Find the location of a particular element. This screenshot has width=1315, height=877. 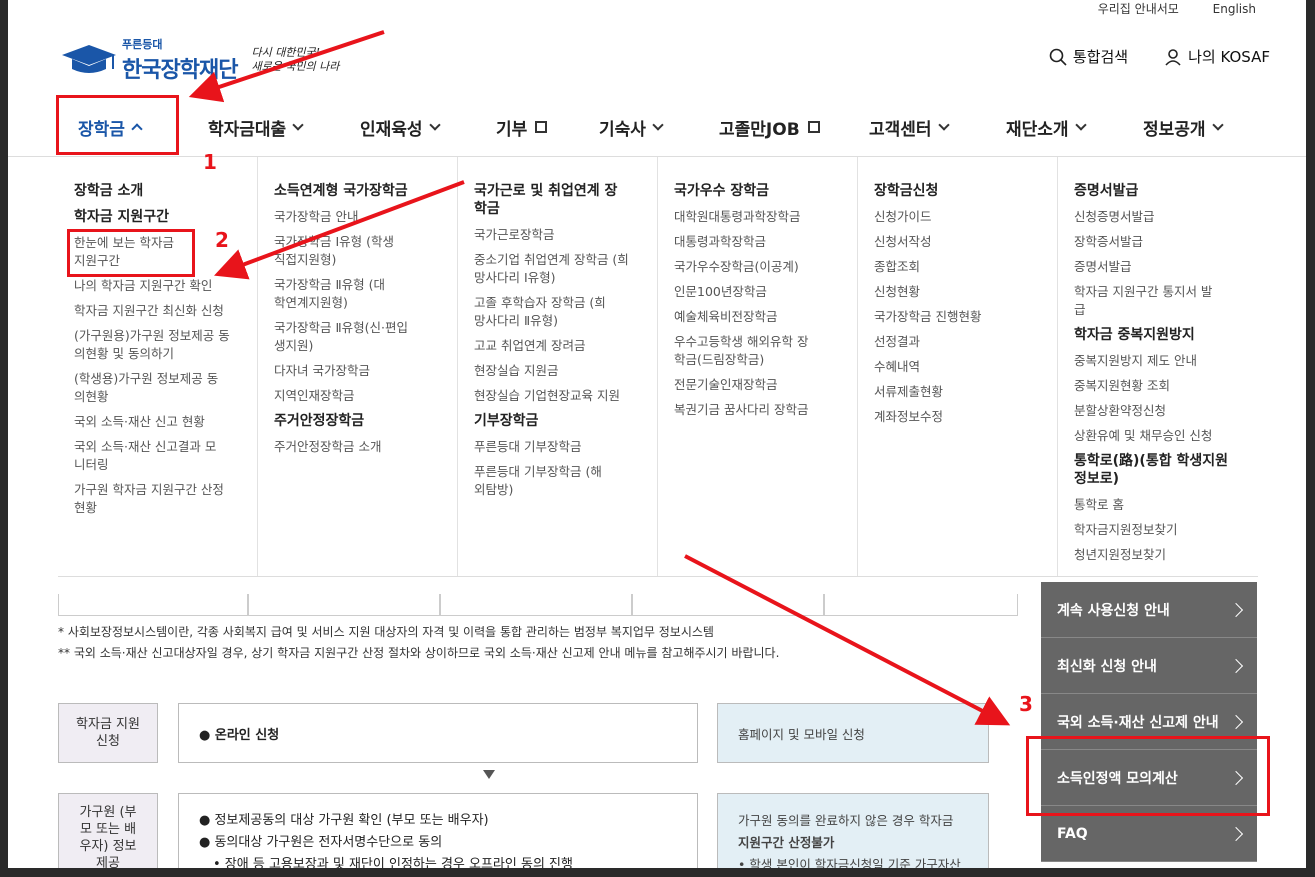

menu-link: 수혜내역 is located at coordinates (957, 367).